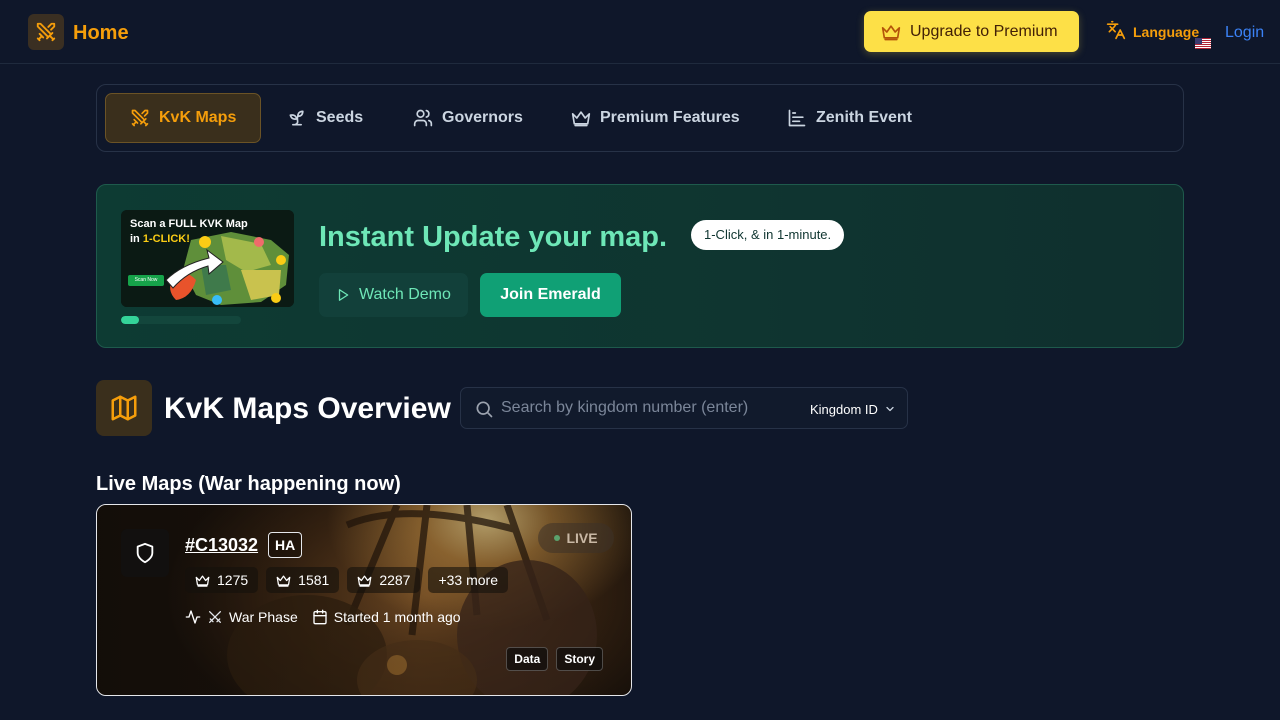 Image resolution: width=1280 pixels, height=720 pixels. Describe the element at coordinates (207, 258) in the screenshot. I see `demo-video-thumbnail: Scan a FULL KVK Map in 1-CLICK! Scan Now` at that location.